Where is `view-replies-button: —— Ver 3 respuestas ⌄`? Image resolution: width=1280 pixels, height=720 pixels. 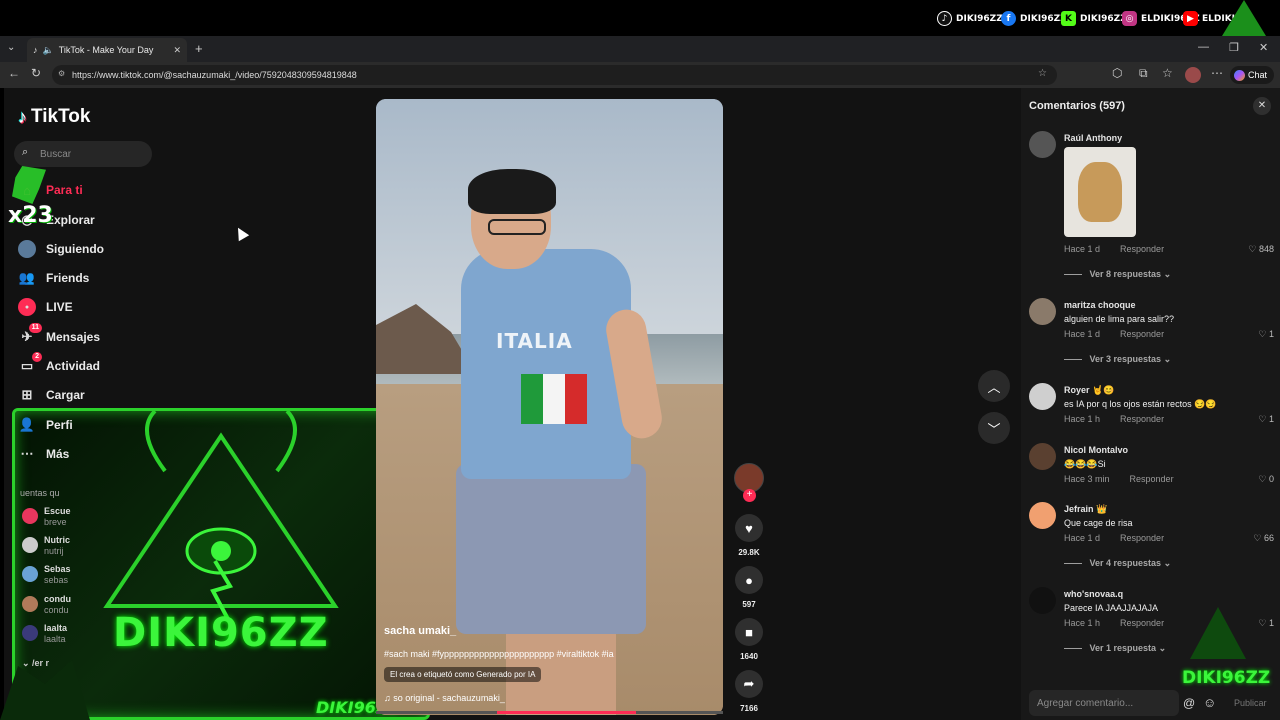 view-replies-button: —— Ver 3 respuestas ⌄ is located at coordinates (1117, 359).